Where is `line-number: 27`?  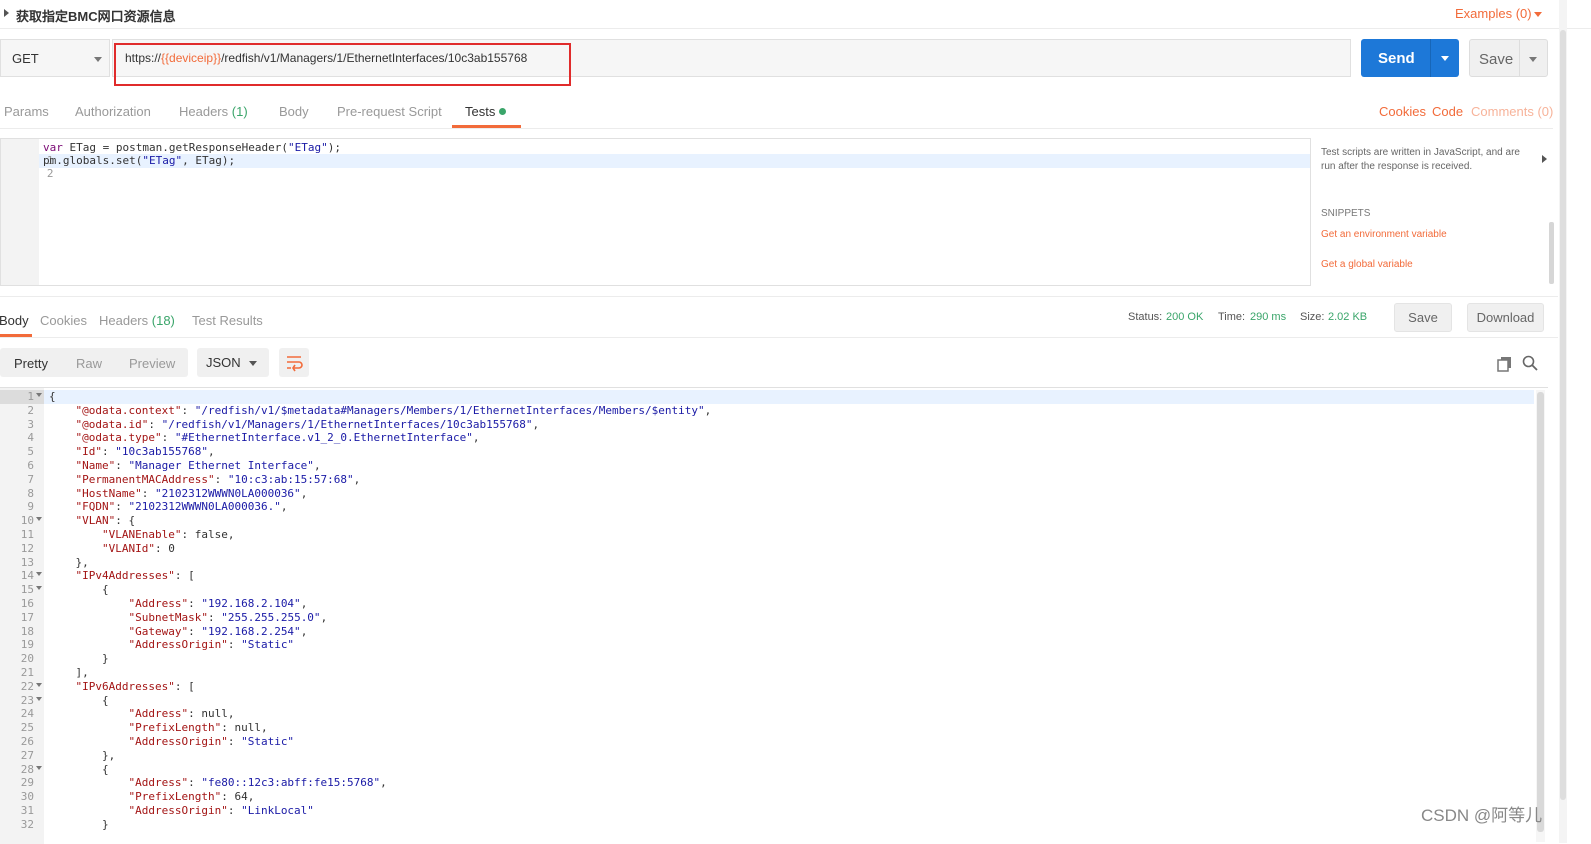
line-number: 27 is located at coordinates (27, 755).